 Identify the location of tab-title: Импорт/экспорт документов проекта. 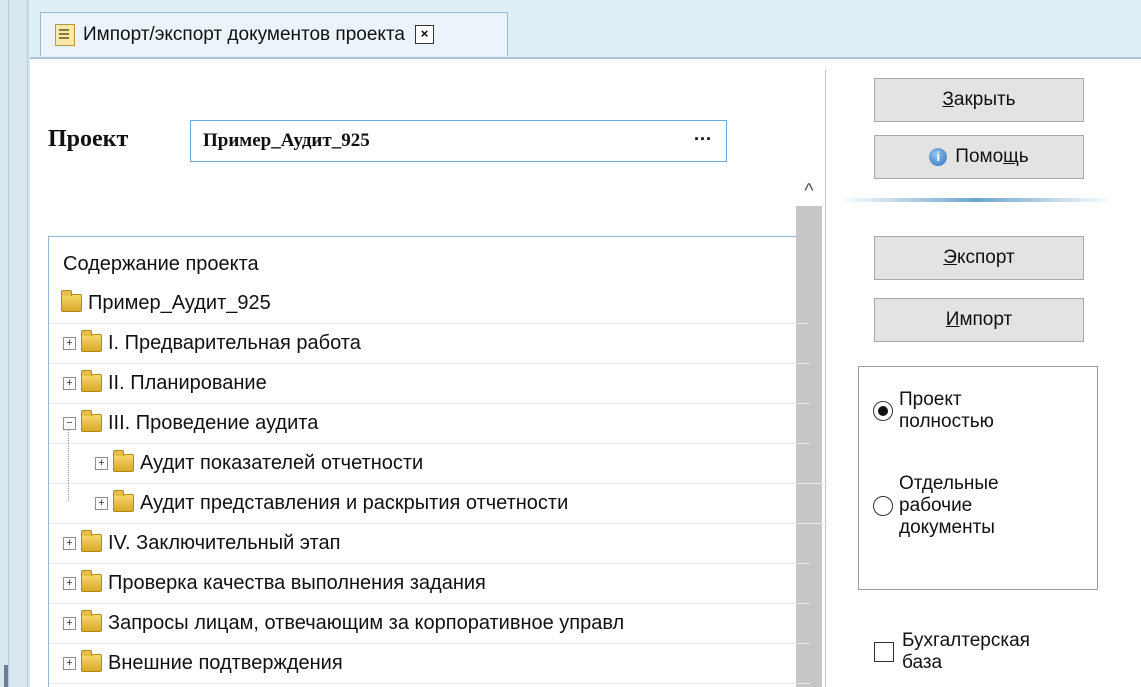
(244, 34).